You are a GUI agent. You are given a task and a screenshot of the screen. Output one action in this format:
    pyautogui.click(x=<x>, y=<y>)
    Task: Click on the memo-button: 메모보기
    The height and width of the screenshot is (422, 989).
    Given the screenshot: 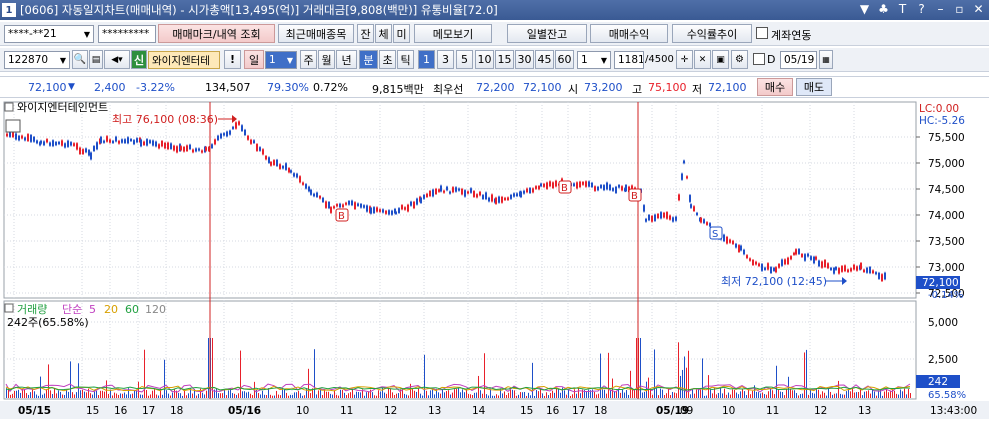 What is the action you would take?
    pyautogui.click(x=453, y=33)
    